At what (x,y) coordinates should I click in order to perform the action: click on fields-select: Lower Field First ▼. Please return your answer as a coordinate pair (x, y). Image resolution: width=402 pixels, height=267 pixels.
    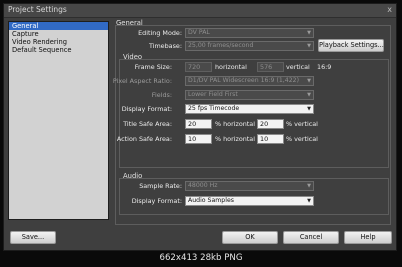
    Looking at the image, I should click on (249, 95).